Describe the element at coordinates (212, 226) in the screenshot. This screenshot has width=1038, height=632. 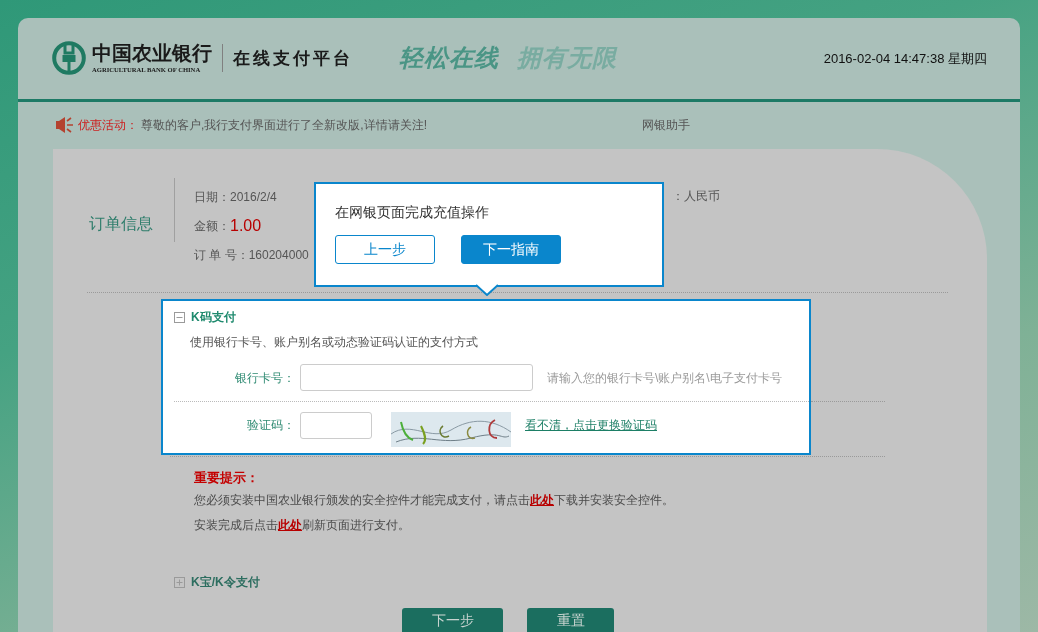
I see `field-label: 金额：` at that location.